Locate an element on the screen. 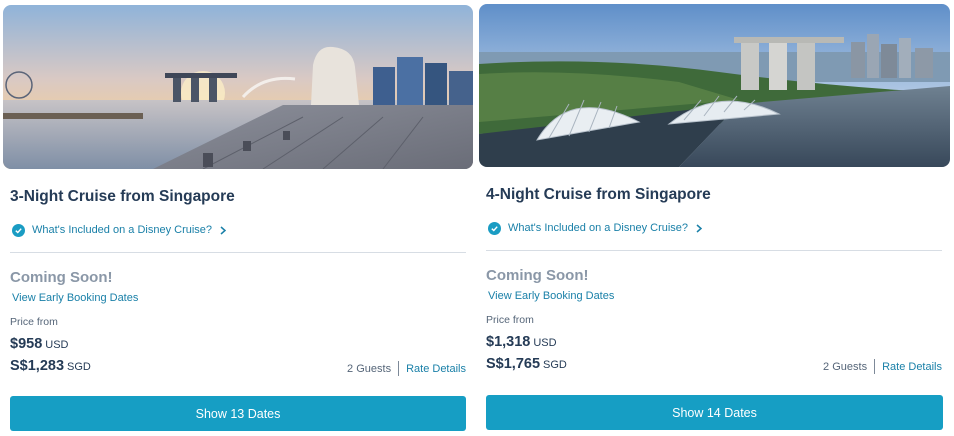 This screenshot has width=954, height=436. show-dates-button: Show 14 Dates is located at coordinates (714, 412).